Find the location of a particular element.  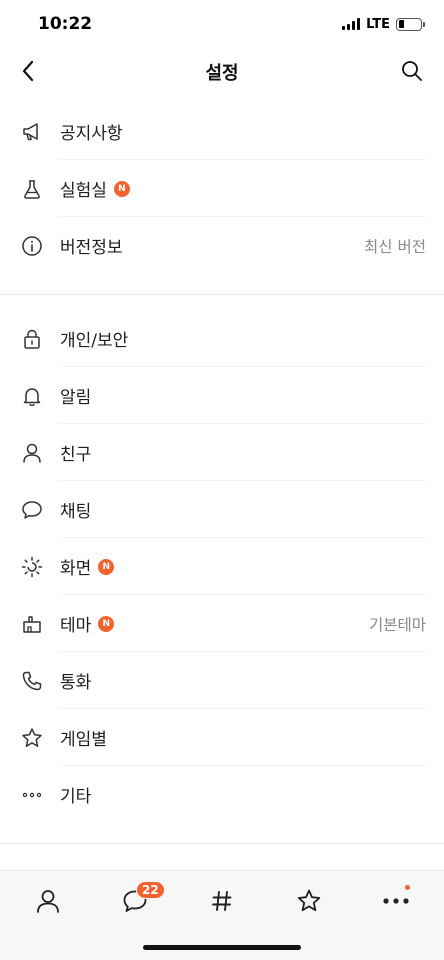

phone-icon is located at coordinates (32, 681).